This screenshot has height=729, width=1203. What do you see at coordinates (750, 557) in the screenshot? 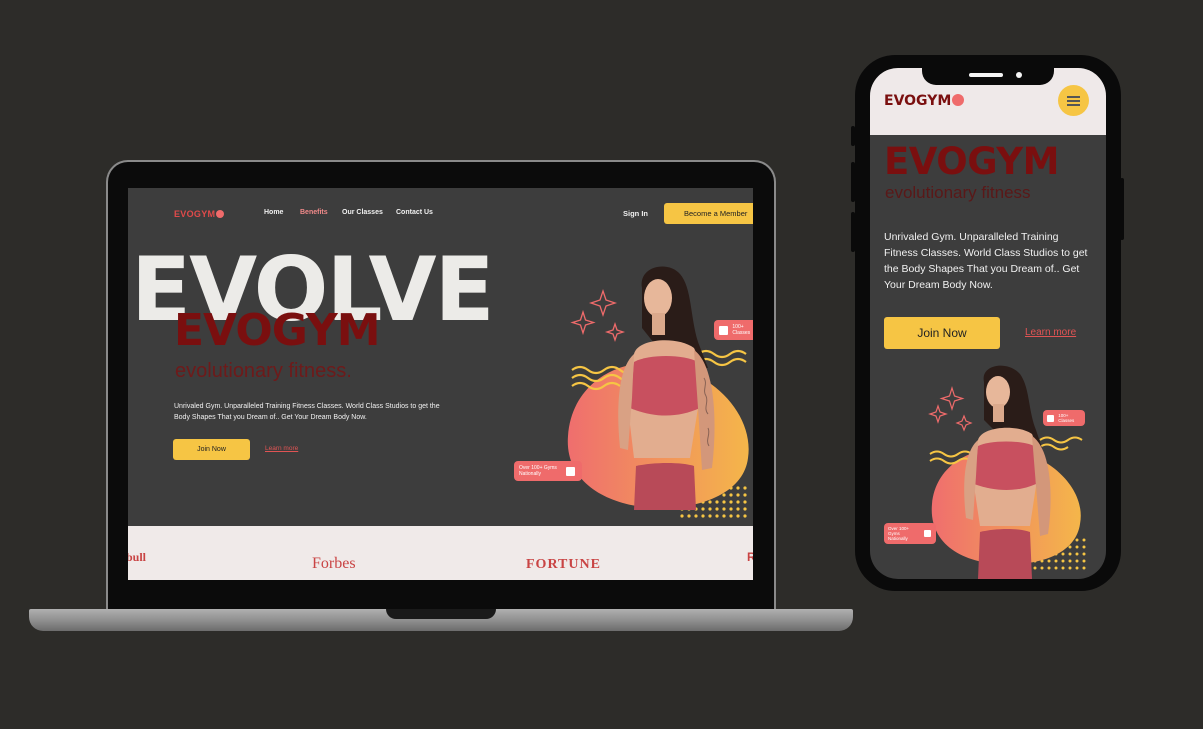
I see `brand-logo-partial: R` at bounding box center [750, 557].